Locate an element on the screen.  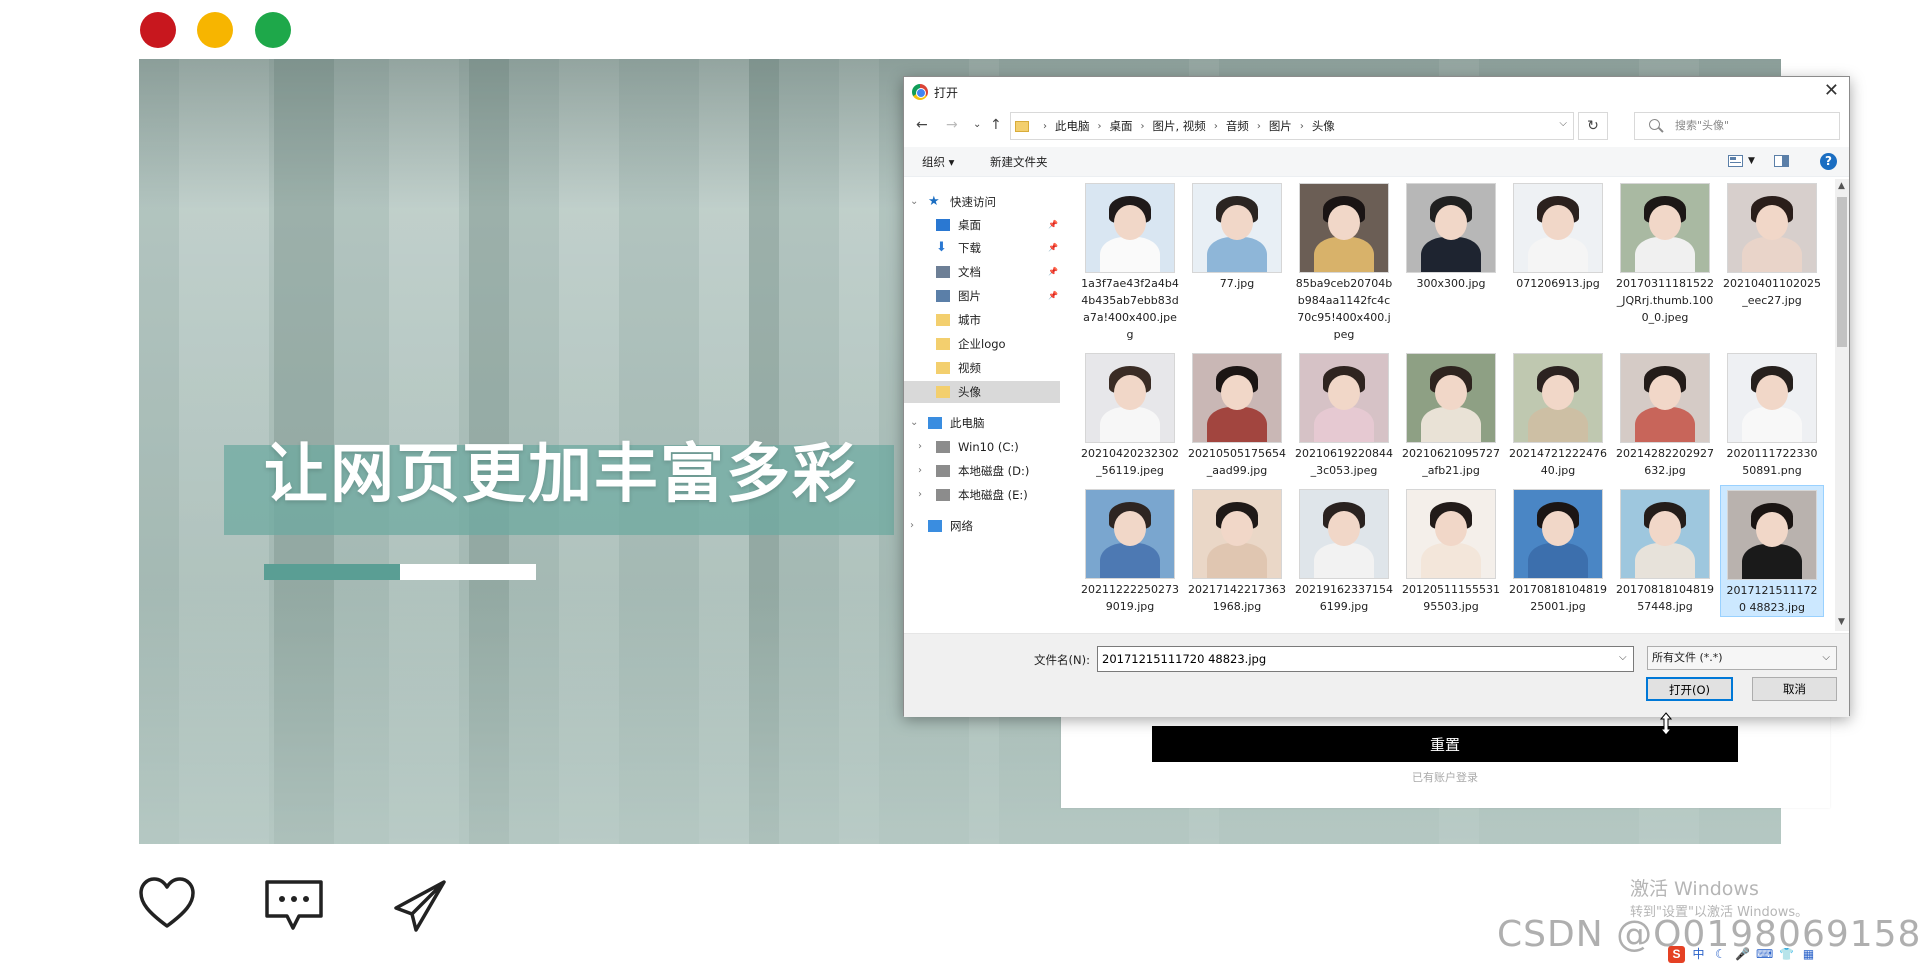
recent-locations-icon: ⌄ is located at coordinates (977, 124).